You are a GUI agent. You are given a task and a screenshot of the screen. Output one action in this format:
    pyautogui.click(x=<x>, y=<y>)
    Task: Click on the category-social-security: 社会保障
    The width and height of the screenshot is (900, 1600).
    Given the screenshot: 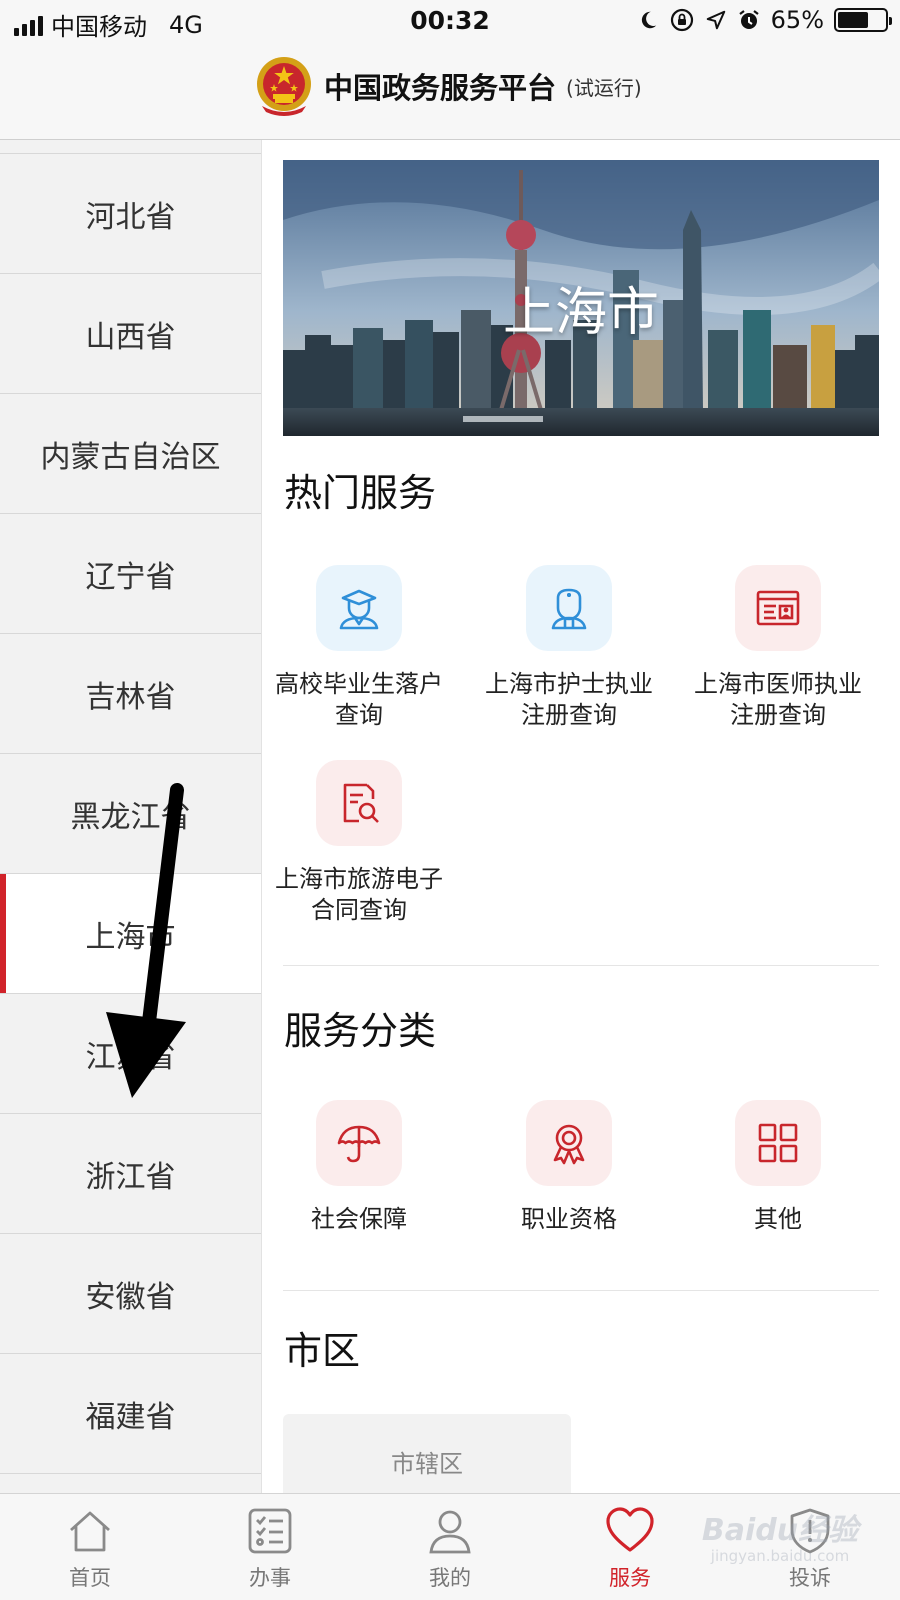 What is the action you would take?
    pyautogui.click(x=363, y=1167)
    